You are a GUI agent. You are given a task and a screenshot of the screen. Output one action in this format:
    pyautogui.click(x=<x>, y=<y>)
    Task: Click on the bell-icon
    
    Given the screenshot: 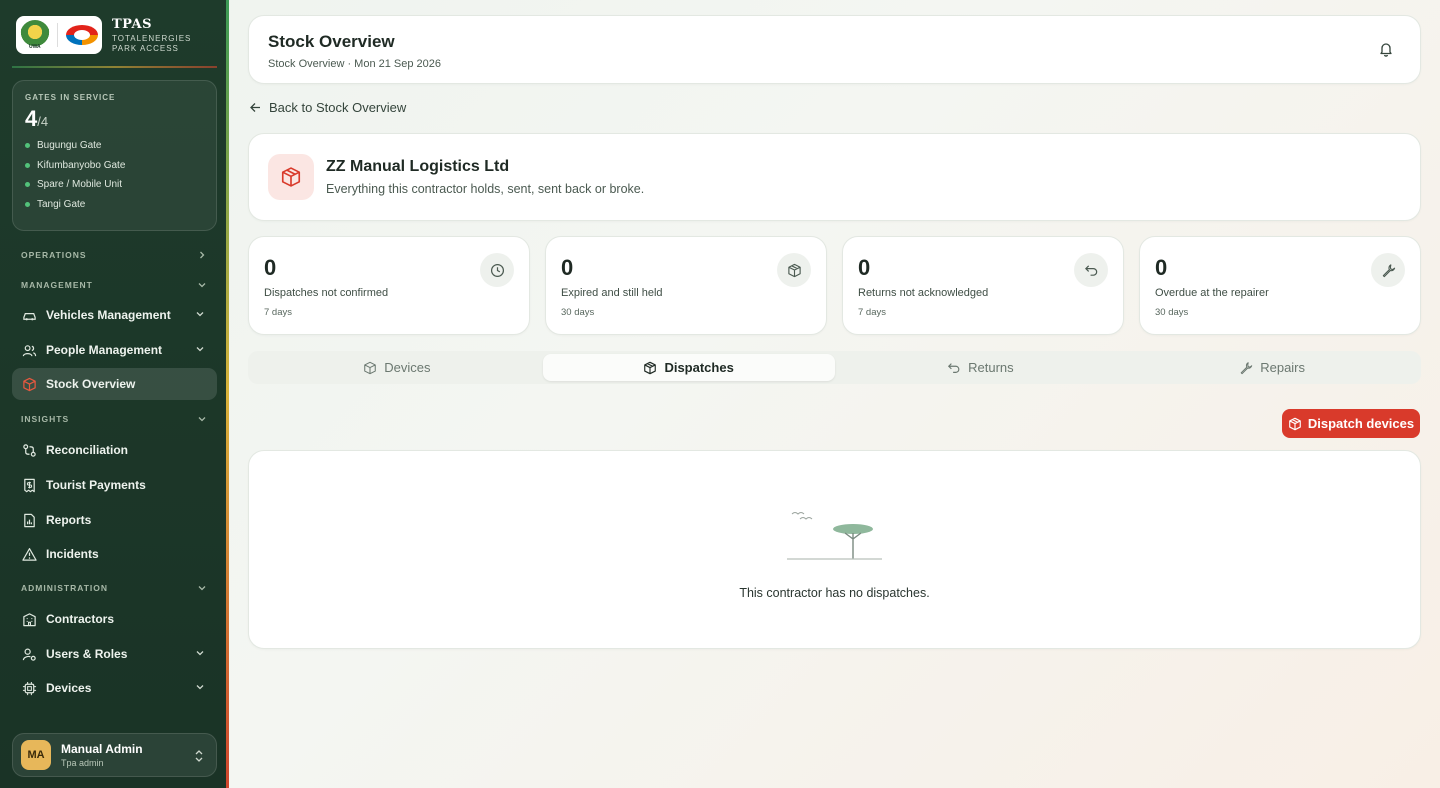 What is the action you would take?
    pyautogui.click(x=1386, y=49)
    